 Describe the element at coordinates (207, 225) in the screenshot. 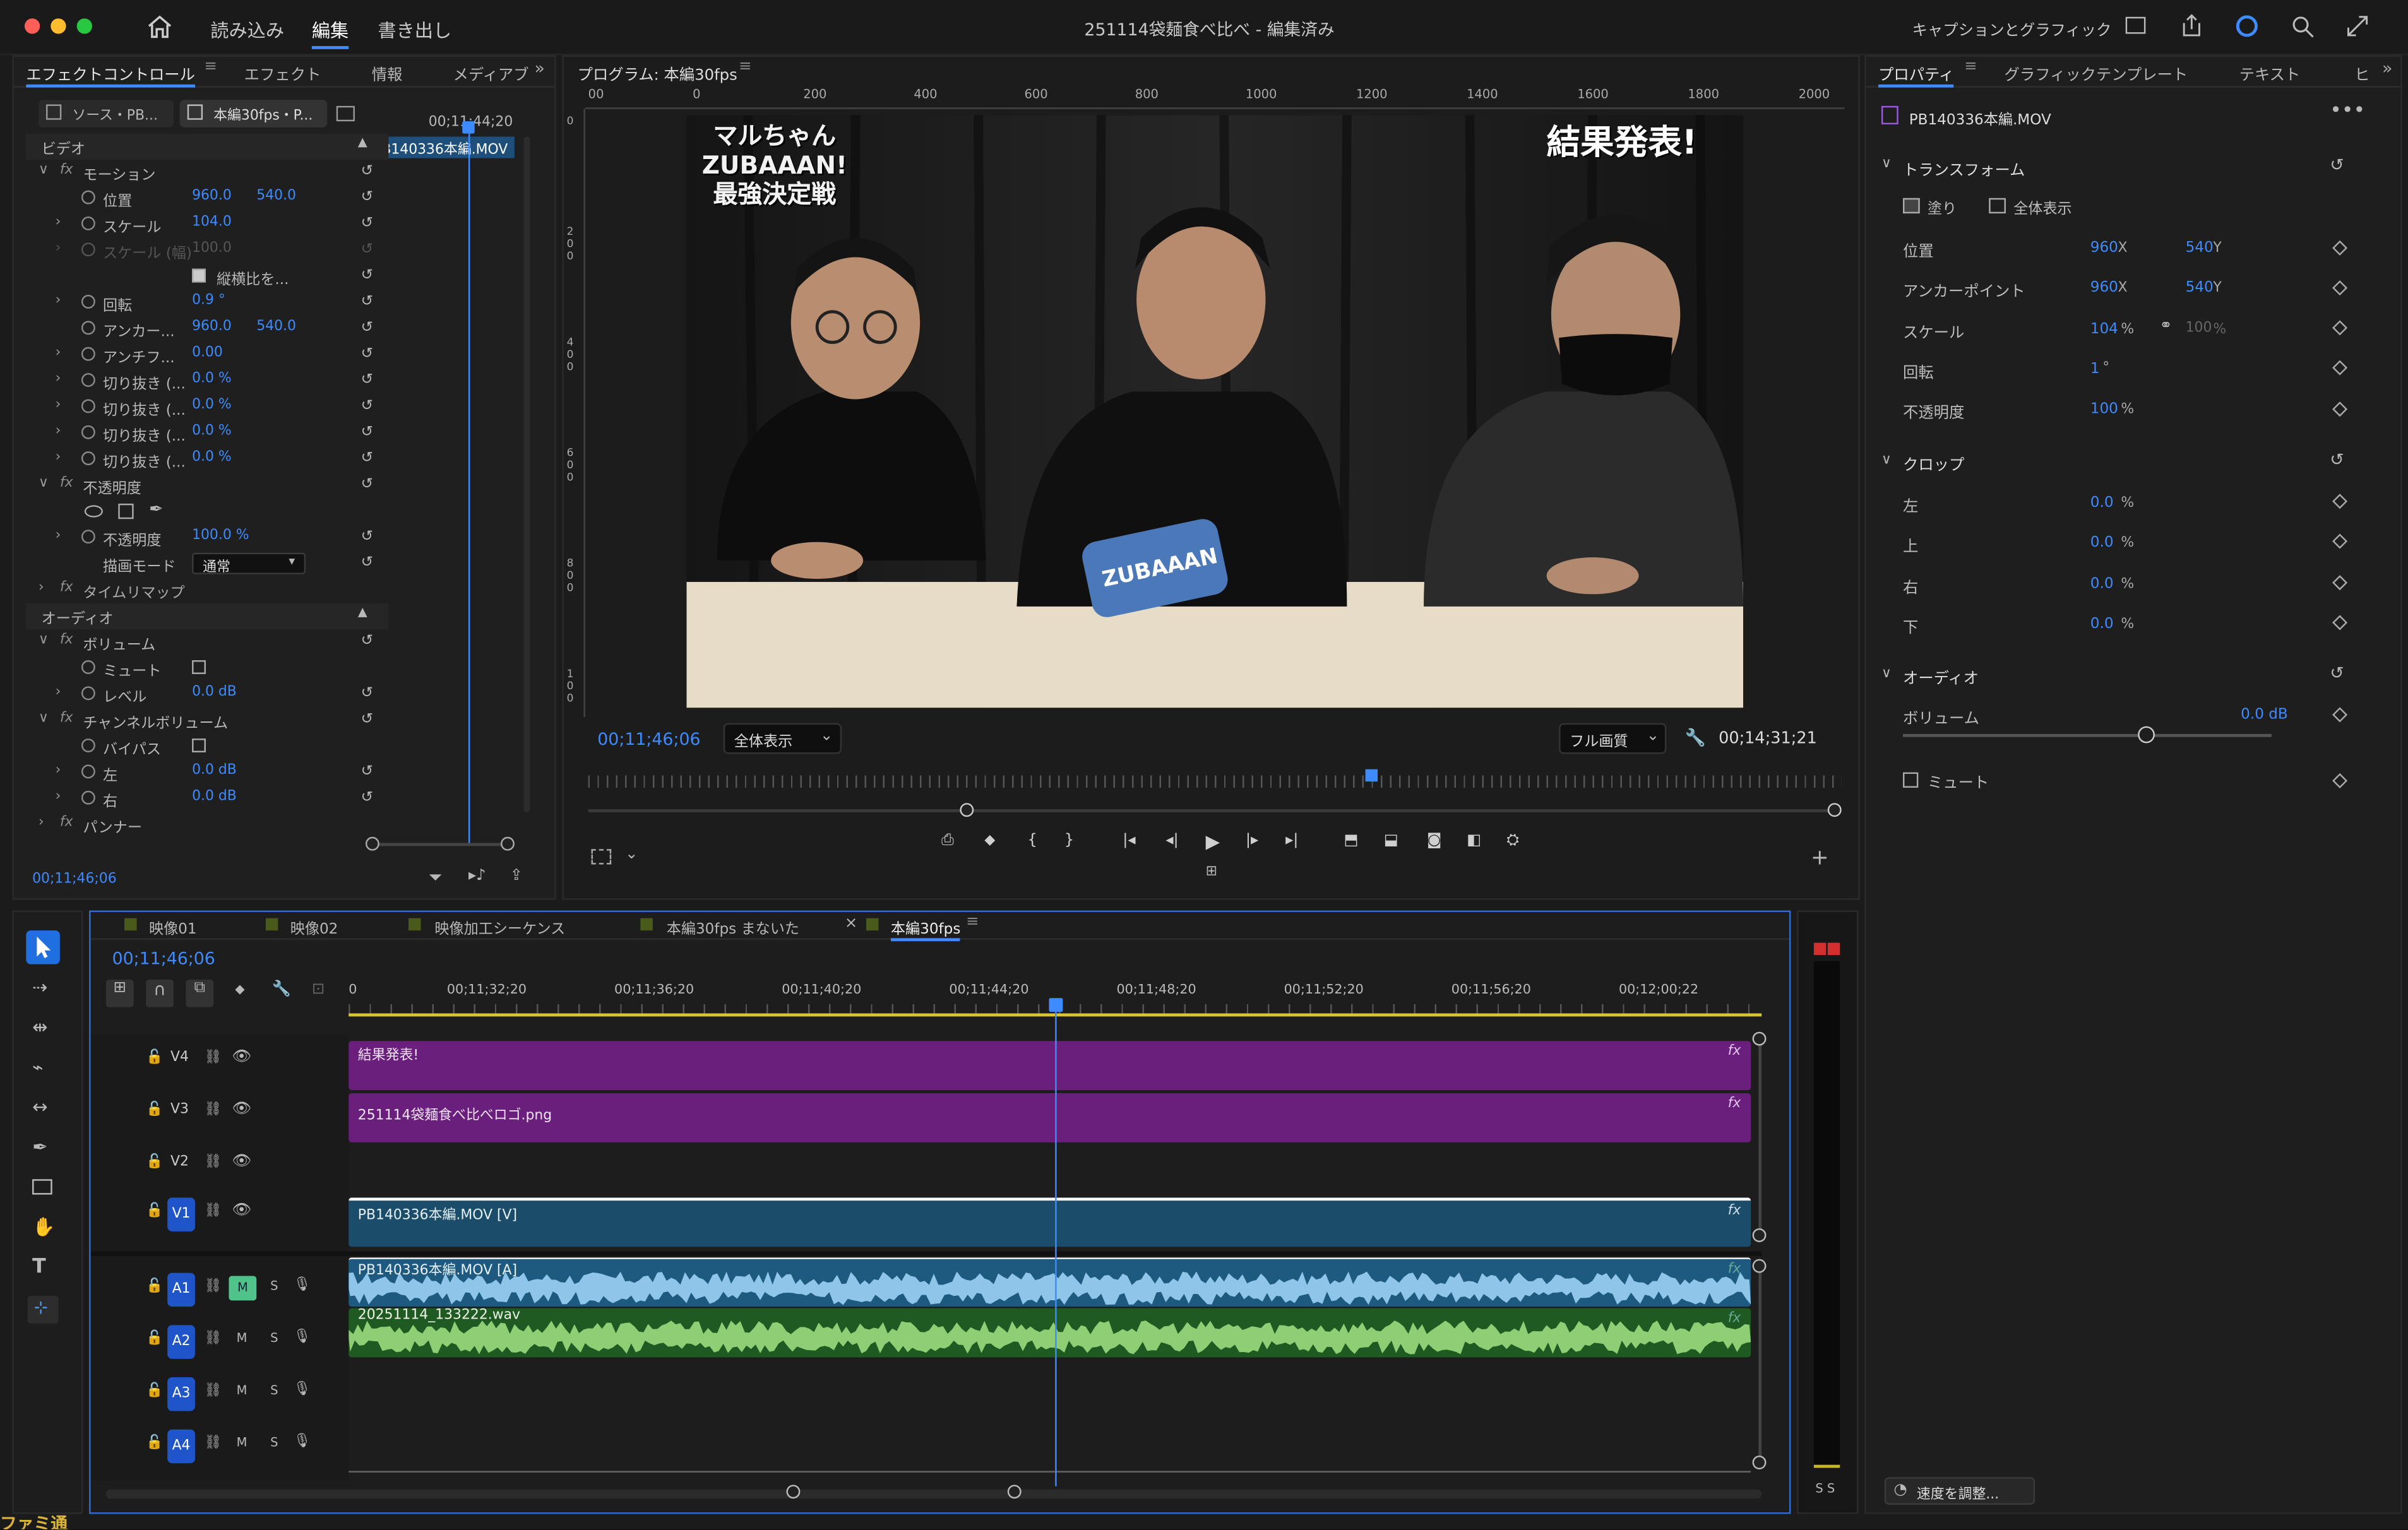

I see `scale-row: › スケール 104.0 ↺` at that location.